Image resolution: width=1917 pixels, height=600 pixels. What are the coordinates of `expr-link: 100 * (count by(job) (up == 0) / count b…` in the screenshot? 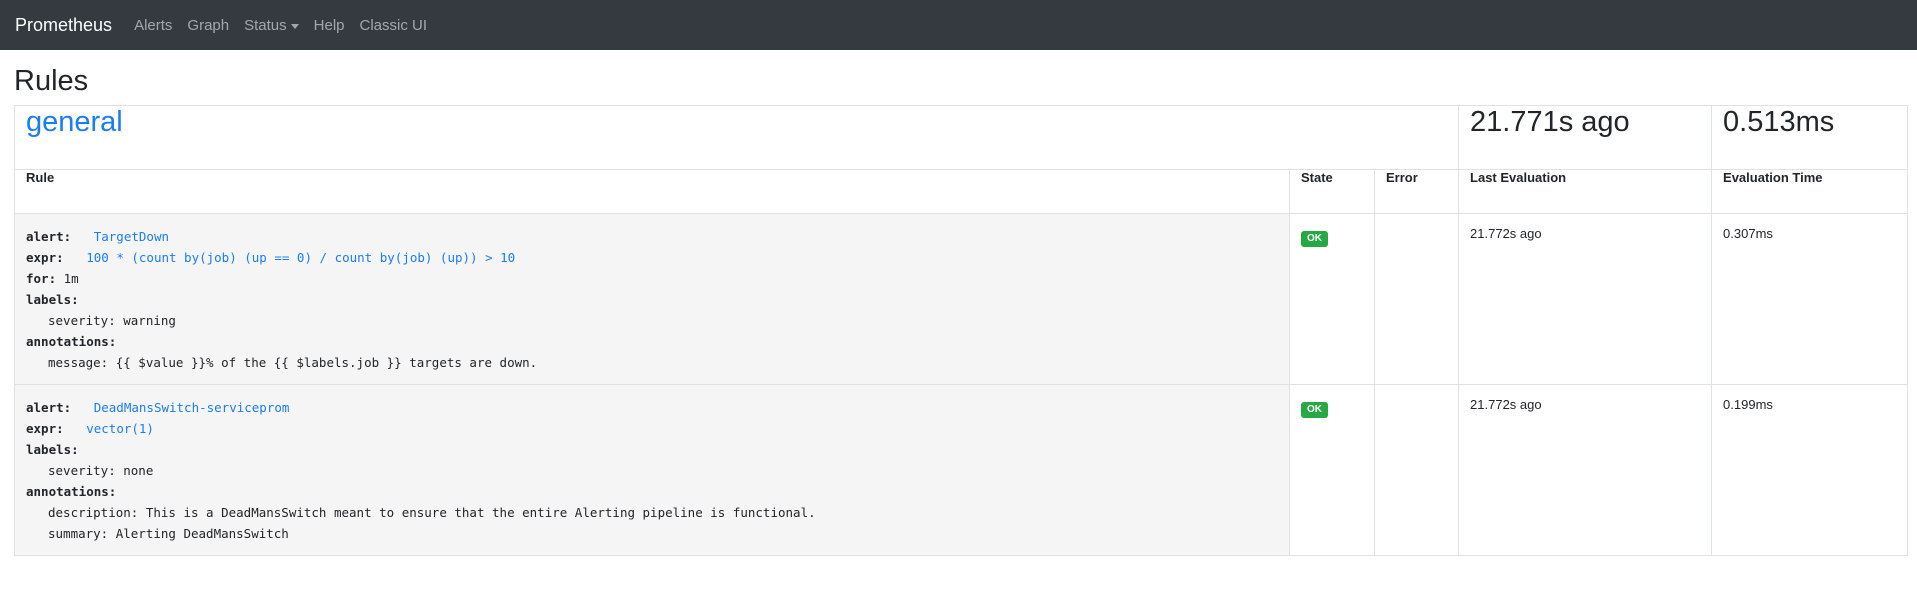 It's located at (300, 257).